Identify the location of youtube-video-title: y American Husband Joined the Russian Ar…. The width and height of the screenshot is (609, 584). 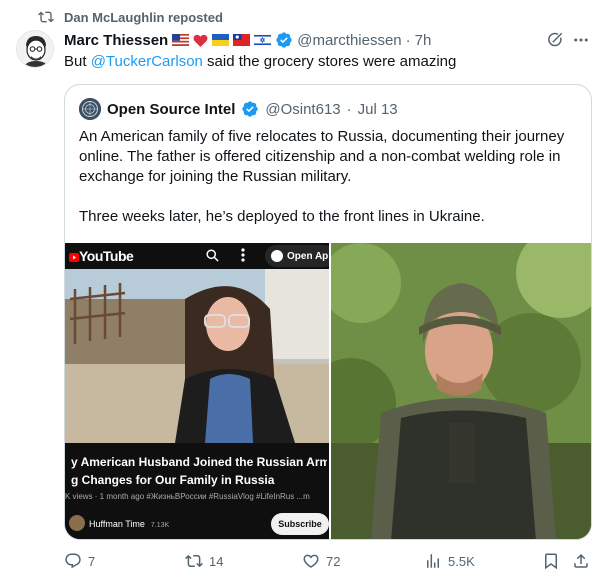
(199, 471).